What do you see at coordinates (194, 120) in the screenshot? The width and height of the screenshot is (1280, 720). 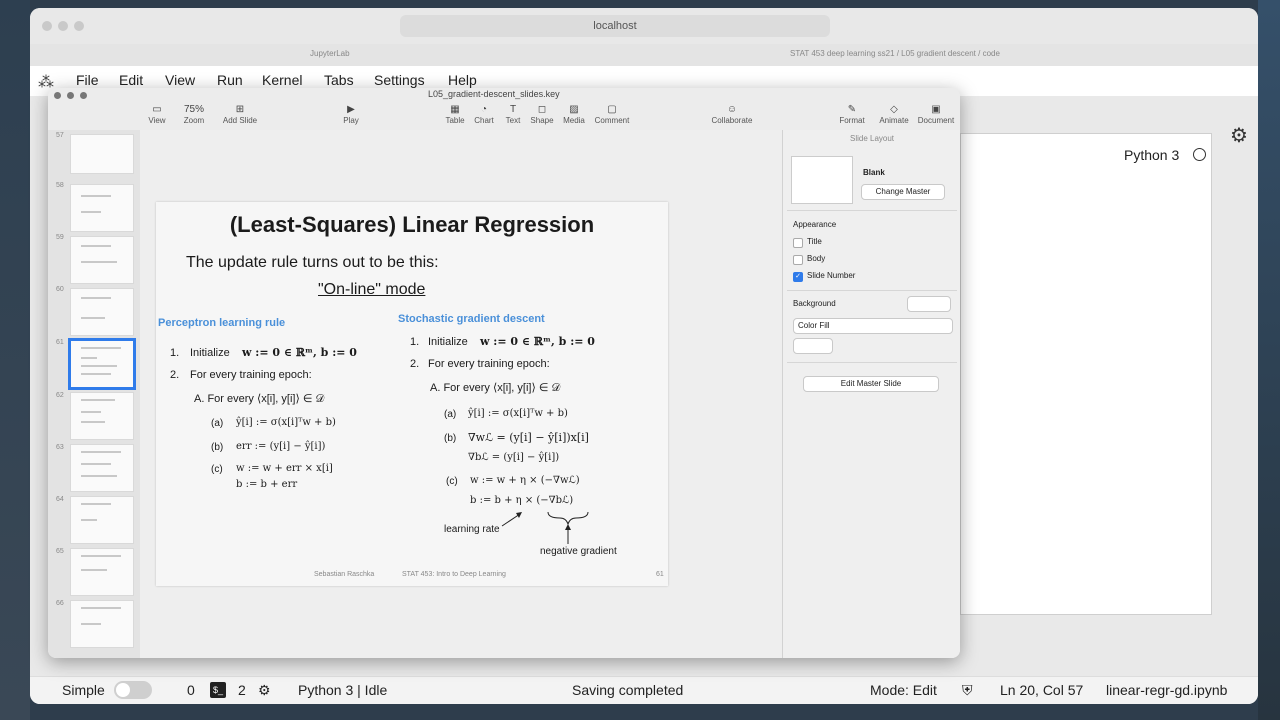 I see `zoom-label: Zoom` at bounding box center [194, 120].